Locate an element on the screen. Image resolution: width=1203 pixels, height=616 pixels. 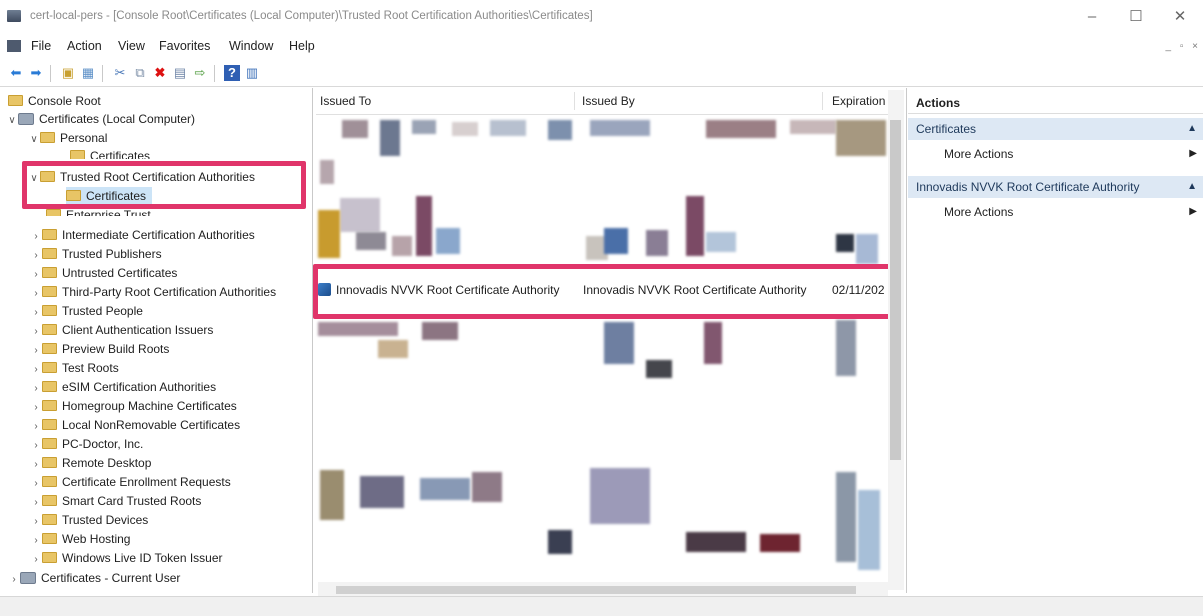
highlight-annotation-row is located at coordinates (608, 291).